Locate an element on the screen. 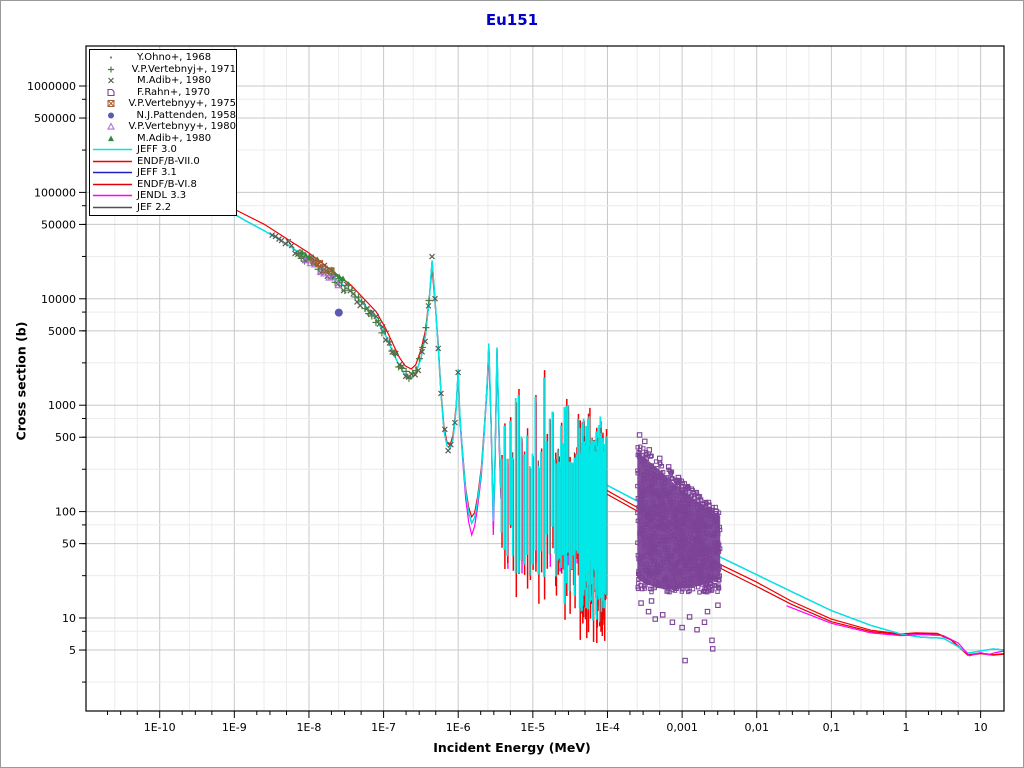 This screenshot has height=768, width=1024. y-axis-label: Cross section (b) is located at coordinates (21, 381).